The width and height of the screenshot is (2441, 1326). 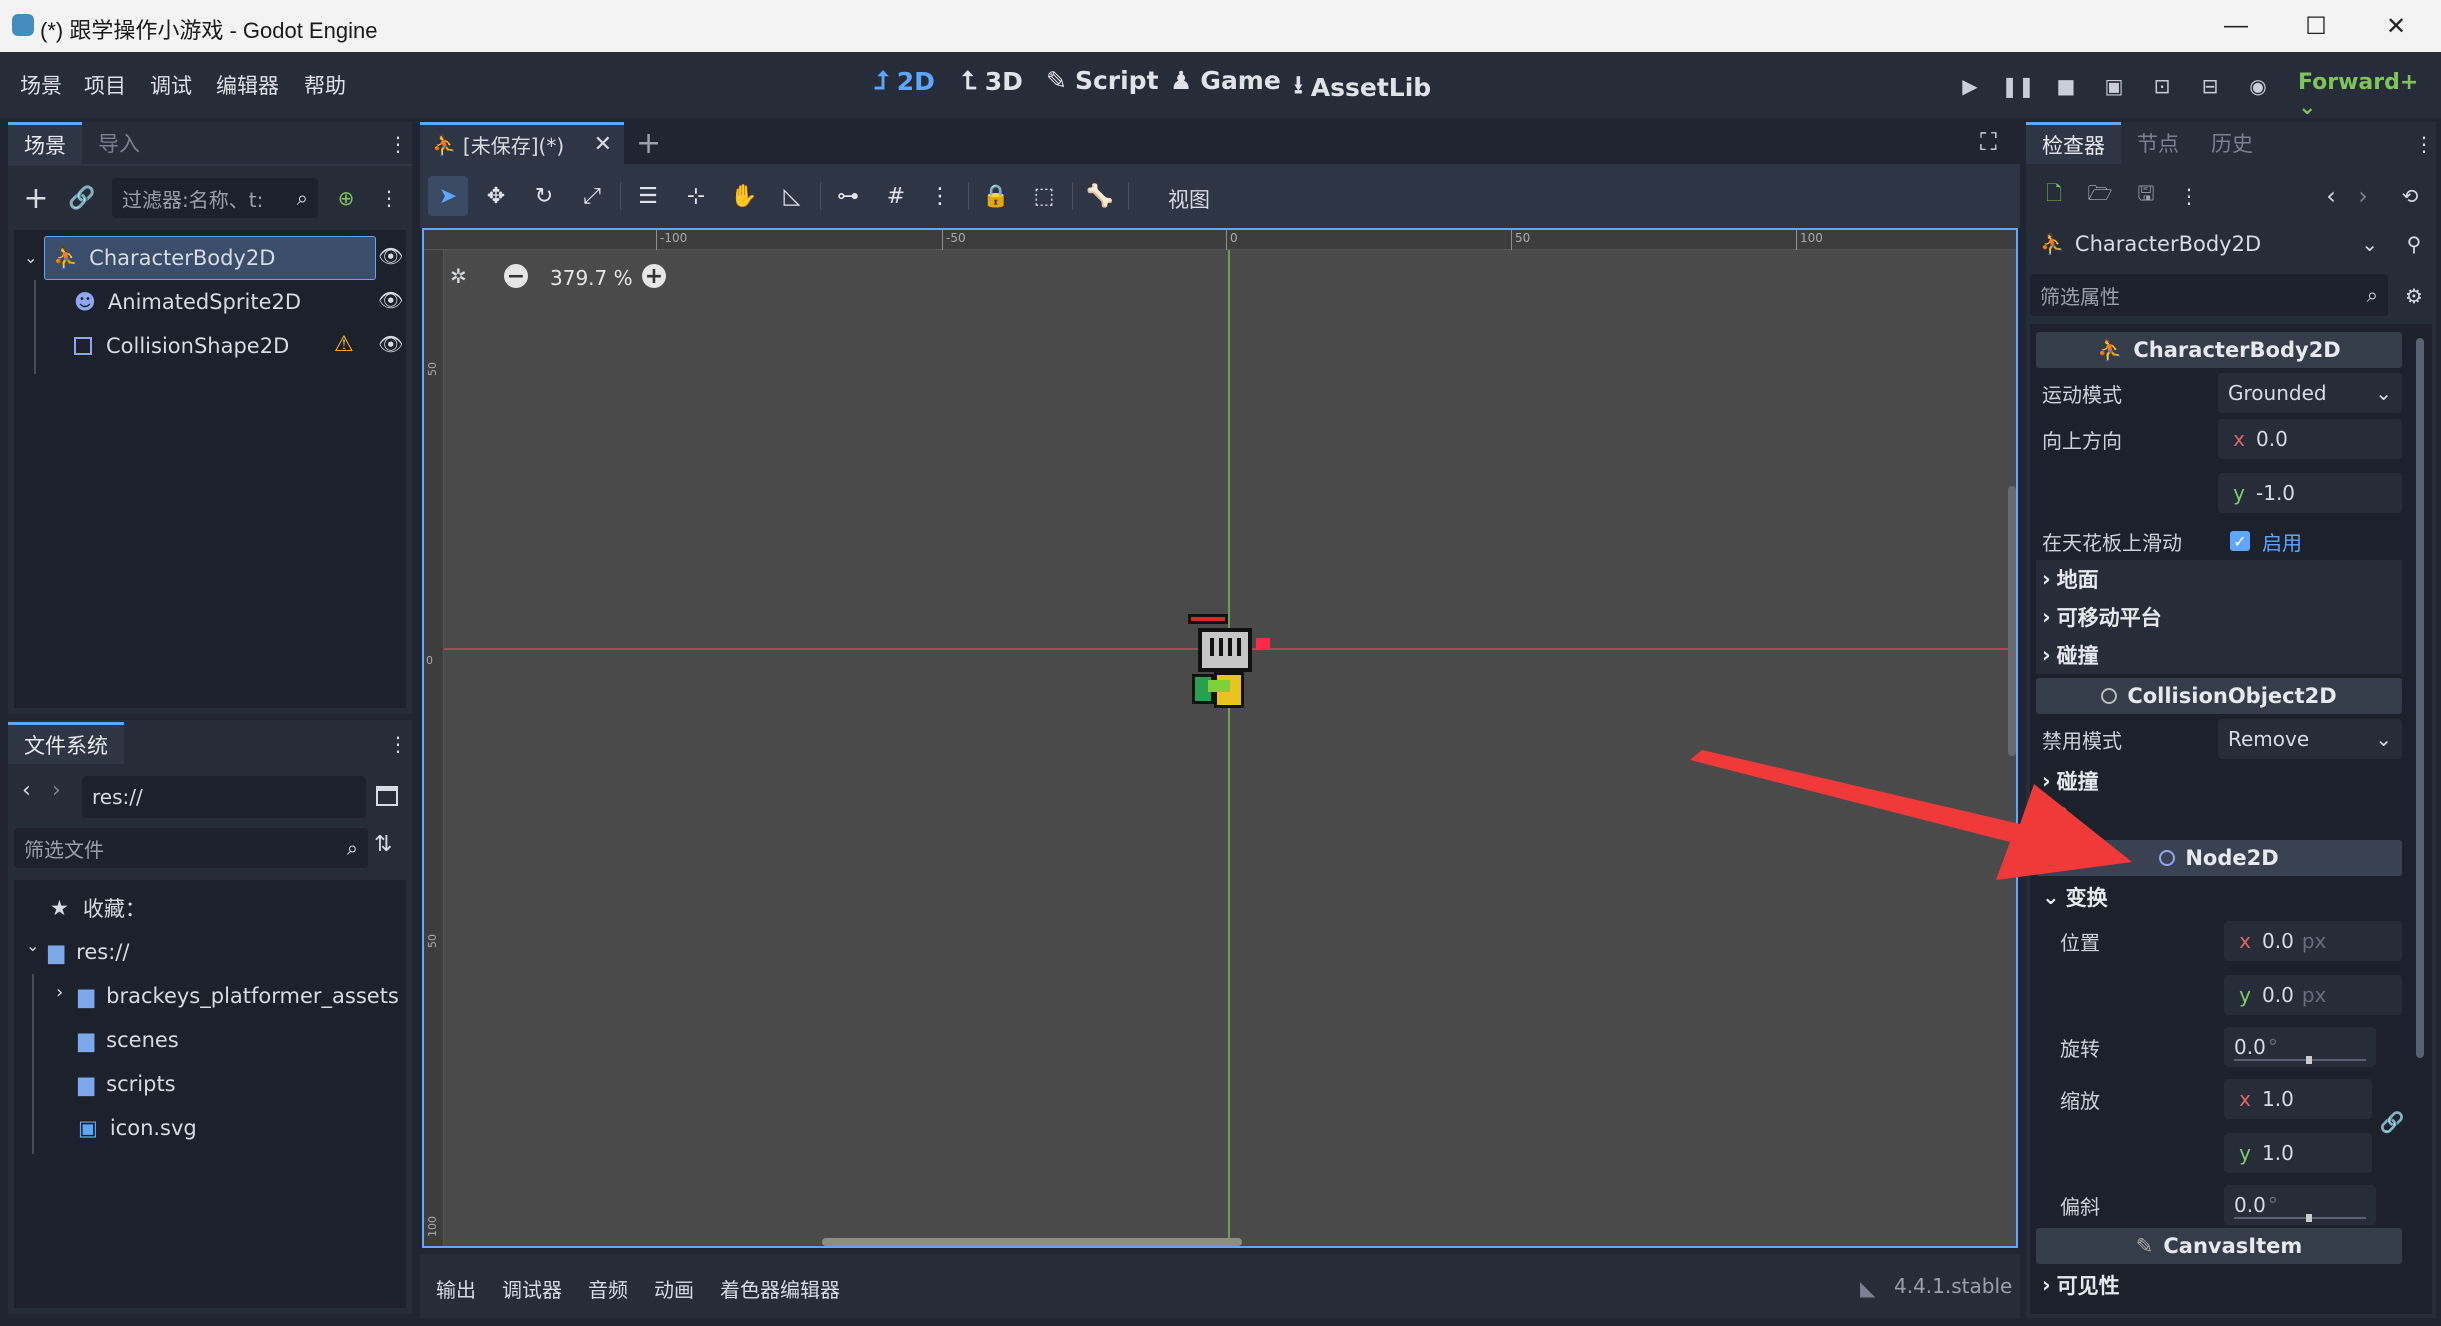 What do you see at coordinates (82, 198) in the screenshot?
I see `instantiate-scene-icon: 🔗` at bounding box center [82, 198].